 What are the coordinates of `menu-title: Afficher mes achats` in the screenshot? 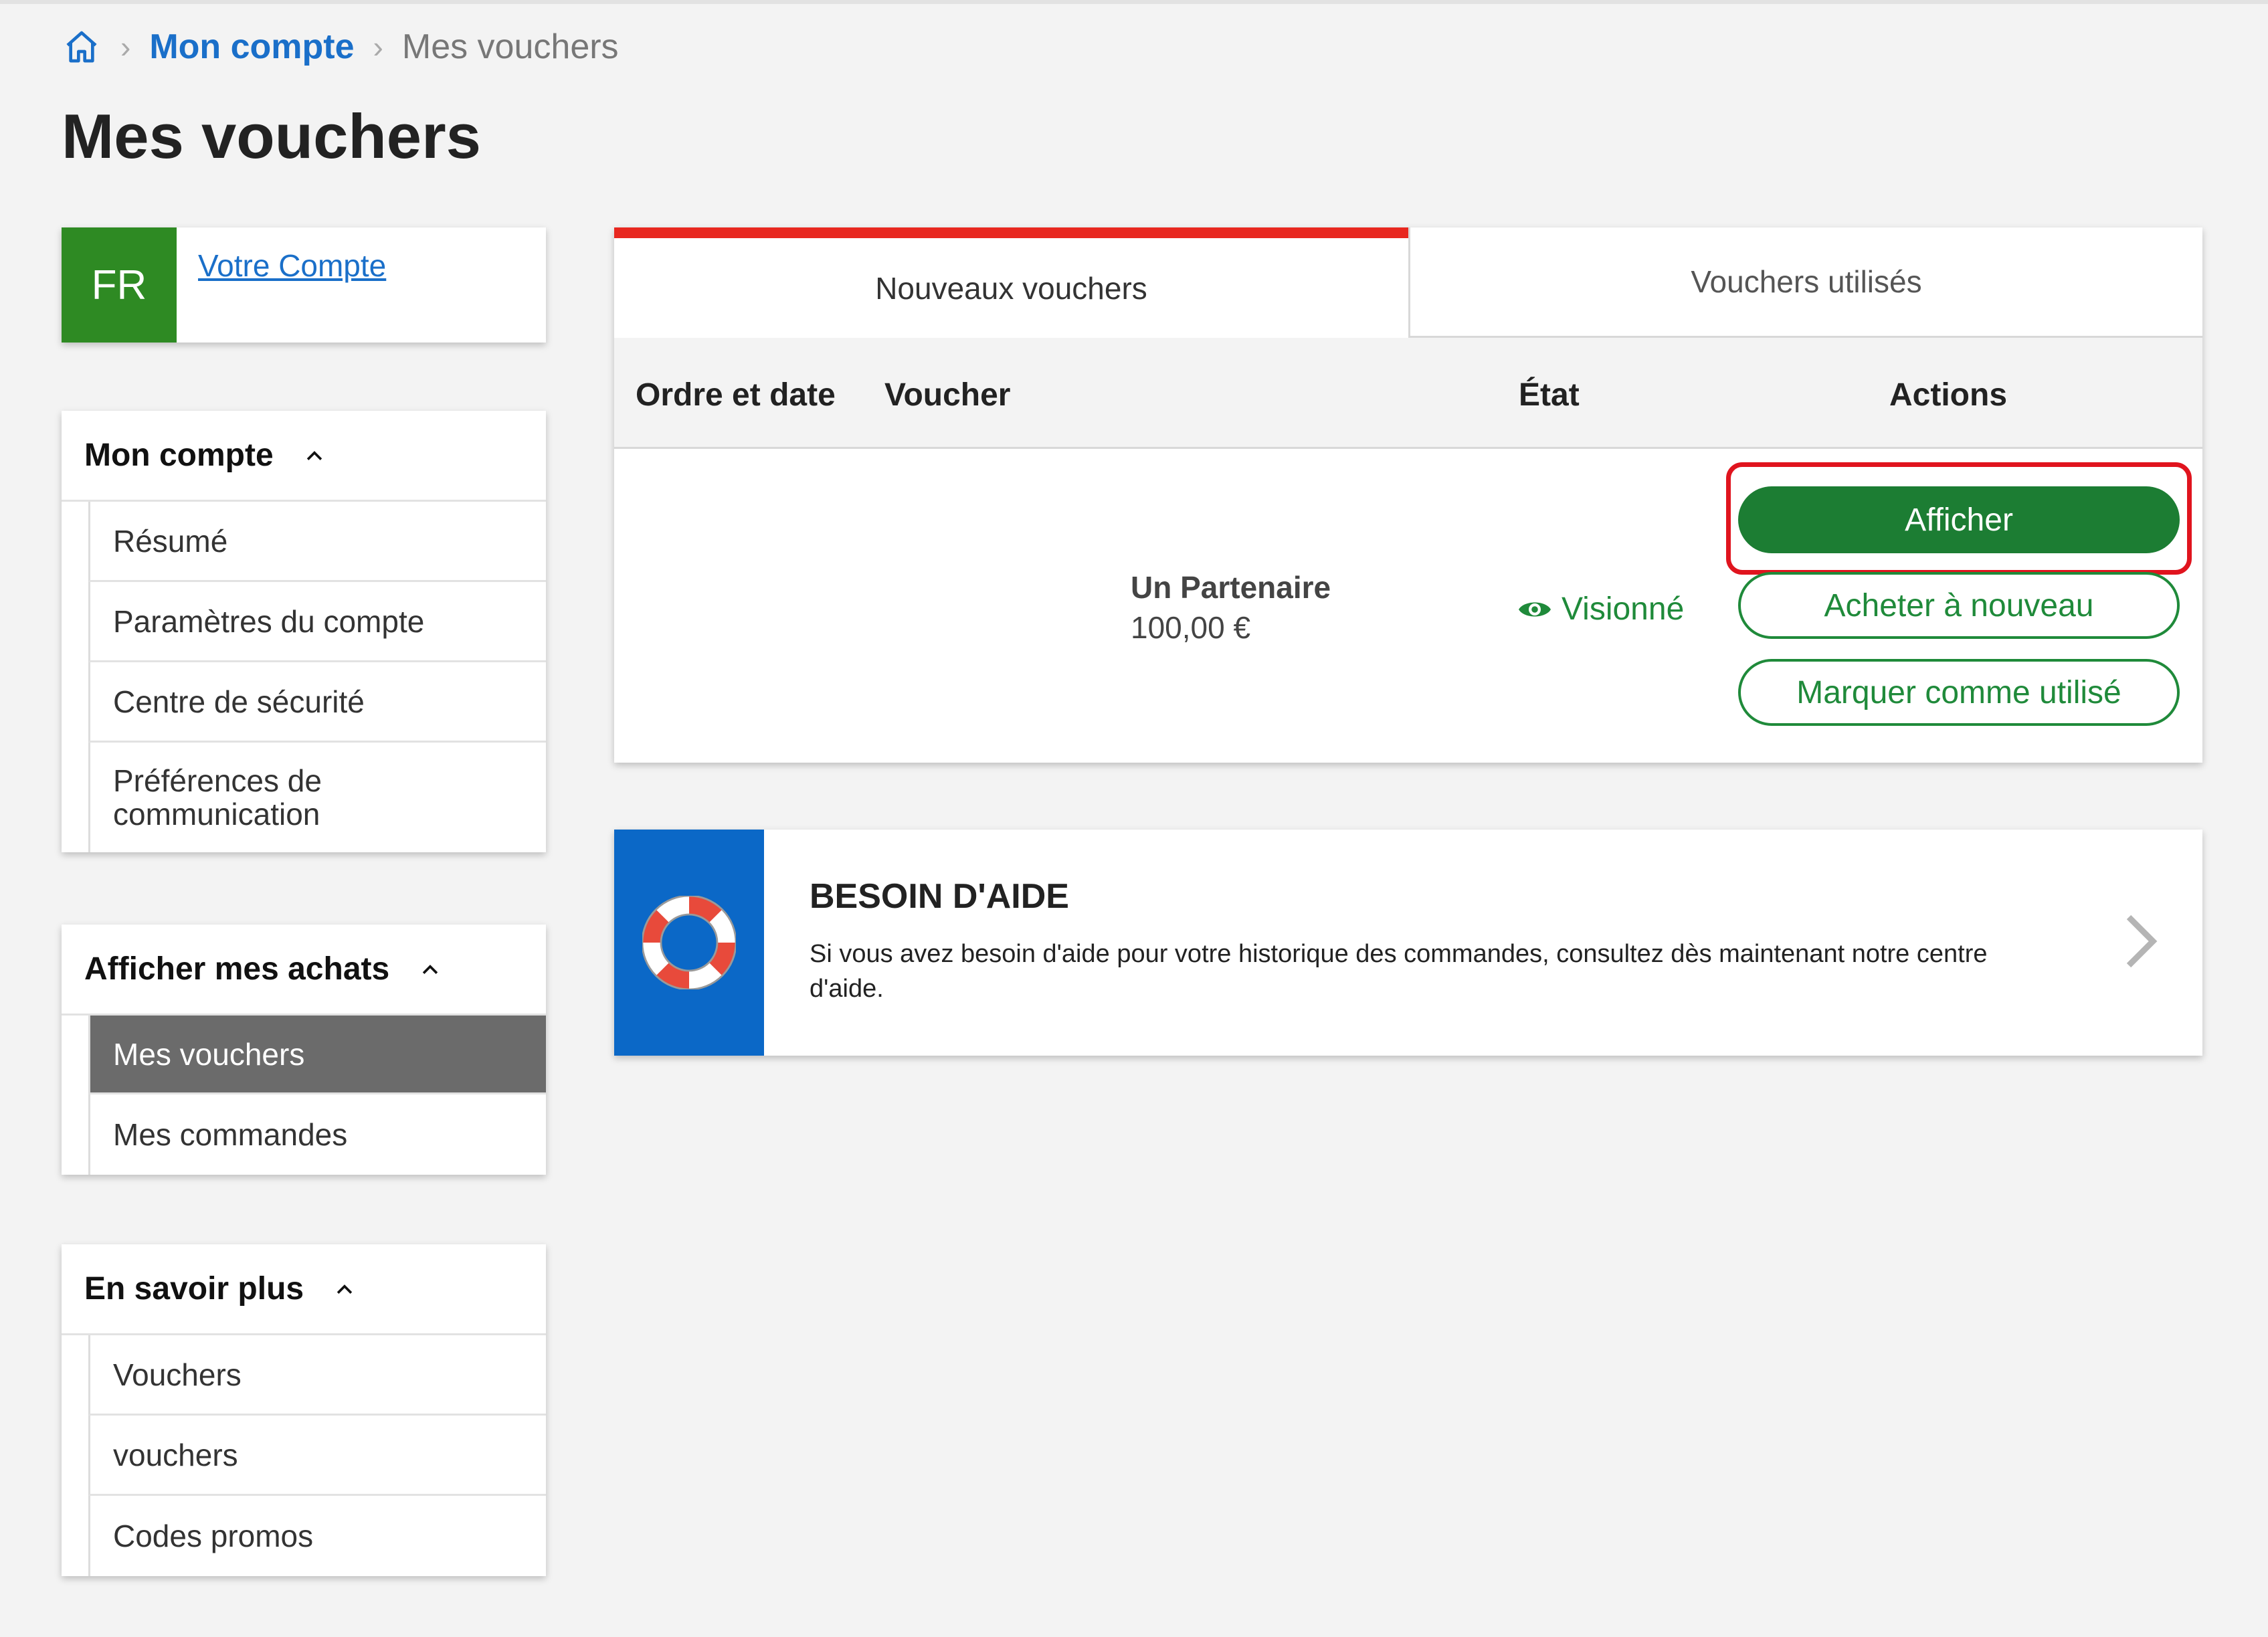 It's located at (237, 969).